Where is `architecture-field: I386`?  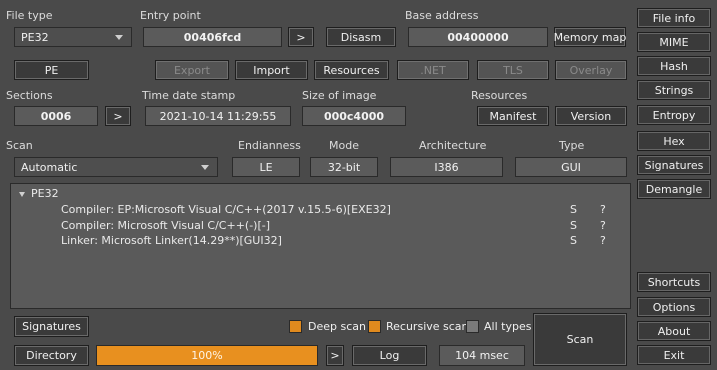 architecture-field: I386 is located at coordinates (446, 167).